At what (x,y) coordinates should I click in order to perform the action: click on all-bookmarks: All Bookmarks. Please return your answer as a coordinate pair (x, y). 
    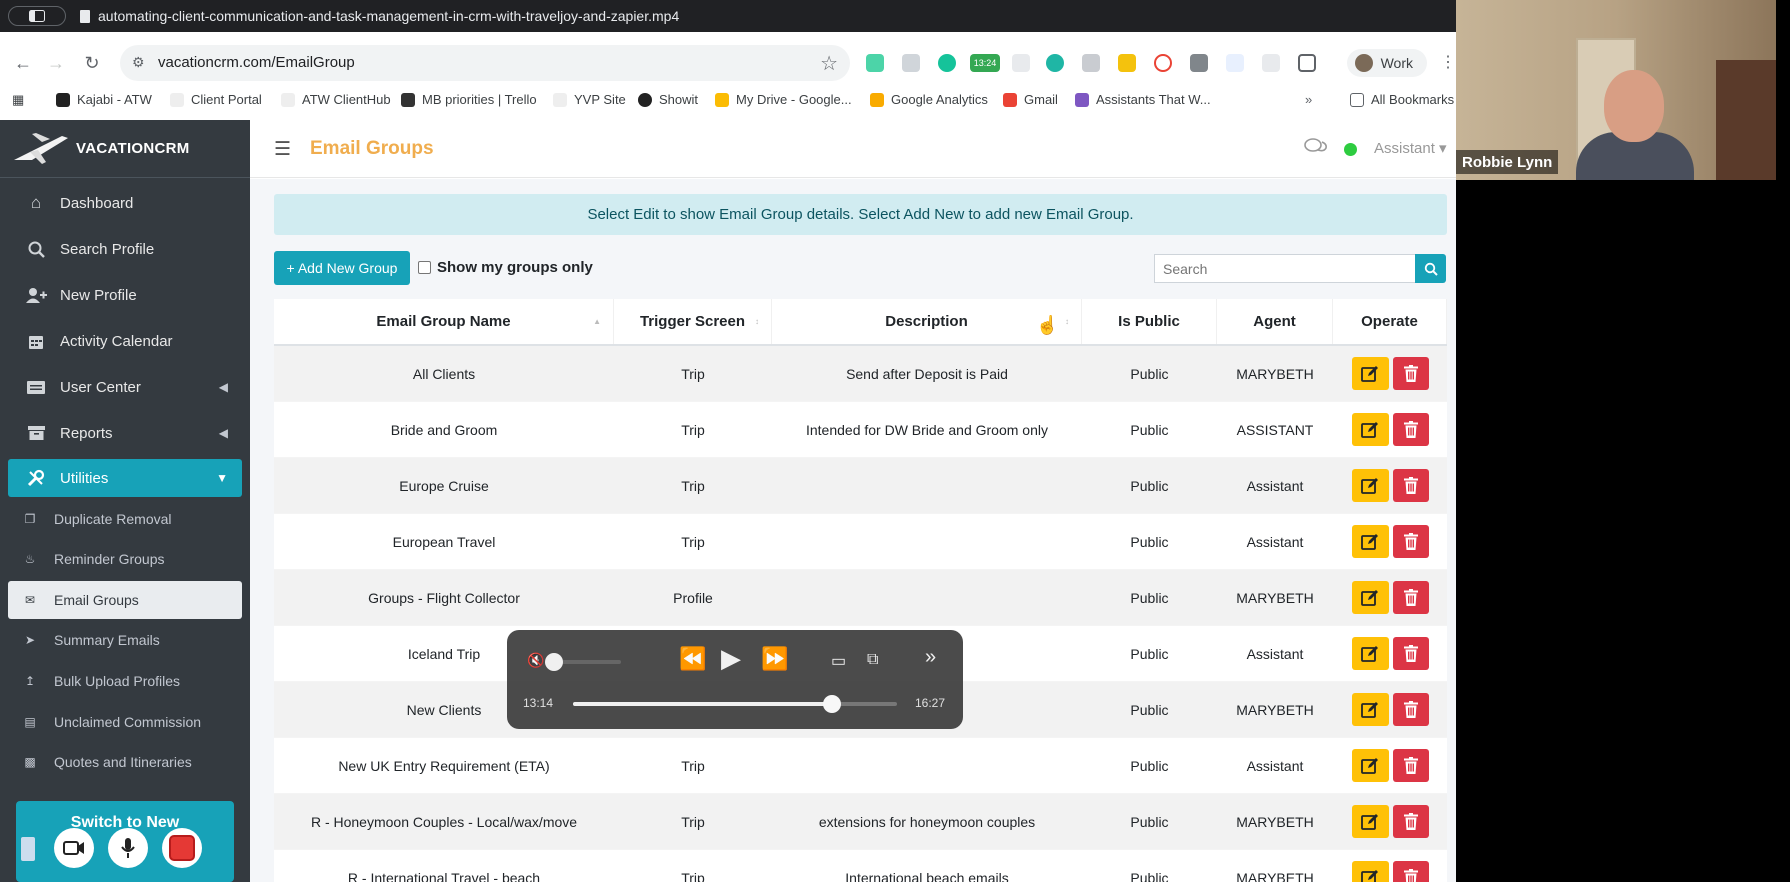
    Looking at the image, I should click on (1402, 99).